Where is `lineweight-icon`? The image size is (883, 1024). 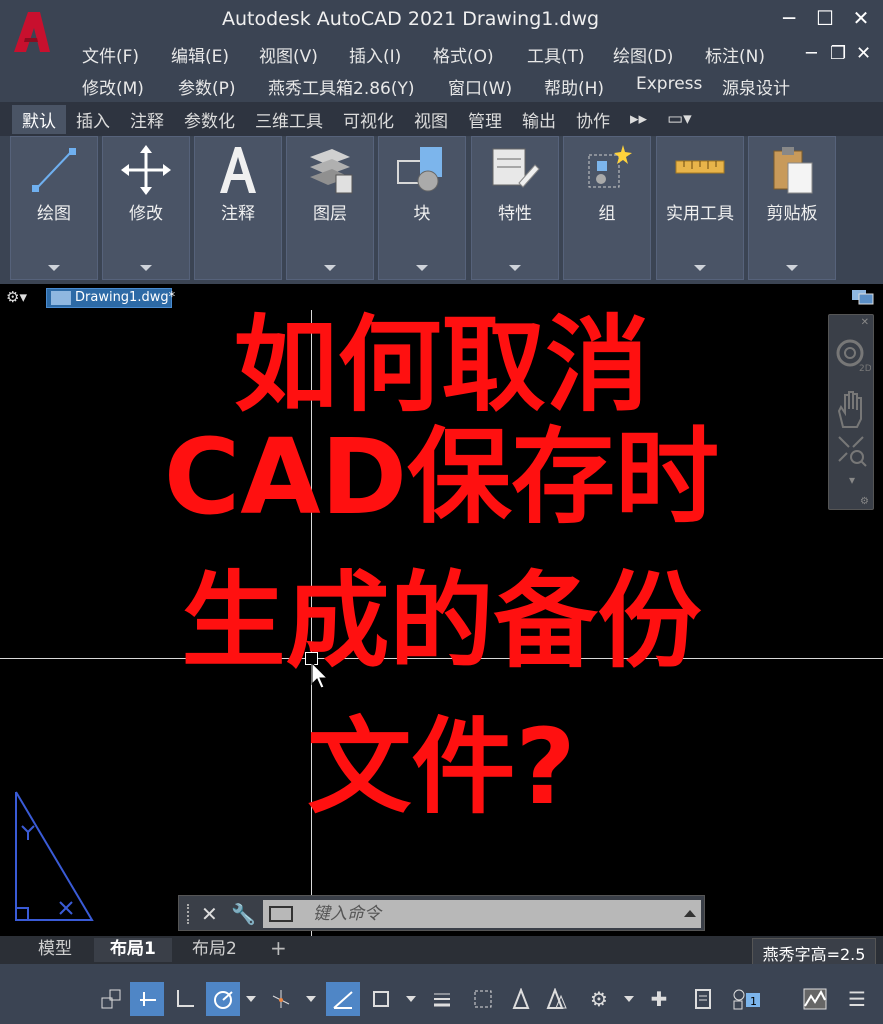 lineweight-icon is located at coordinates (441, 999).